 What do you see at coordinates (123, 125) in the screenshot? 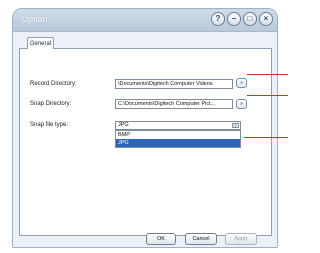
I see `snap-file-type-value: JPG` at bounding box center [123, 125].